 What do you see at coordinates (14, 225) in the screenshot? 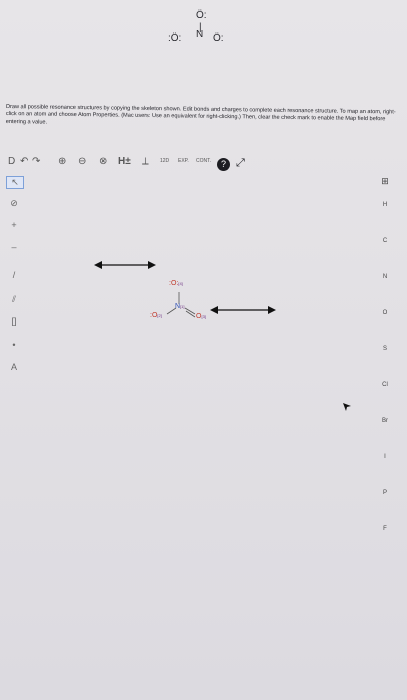
I see `positive-charge-tool-icon: +` at bounding box center [14, 225].